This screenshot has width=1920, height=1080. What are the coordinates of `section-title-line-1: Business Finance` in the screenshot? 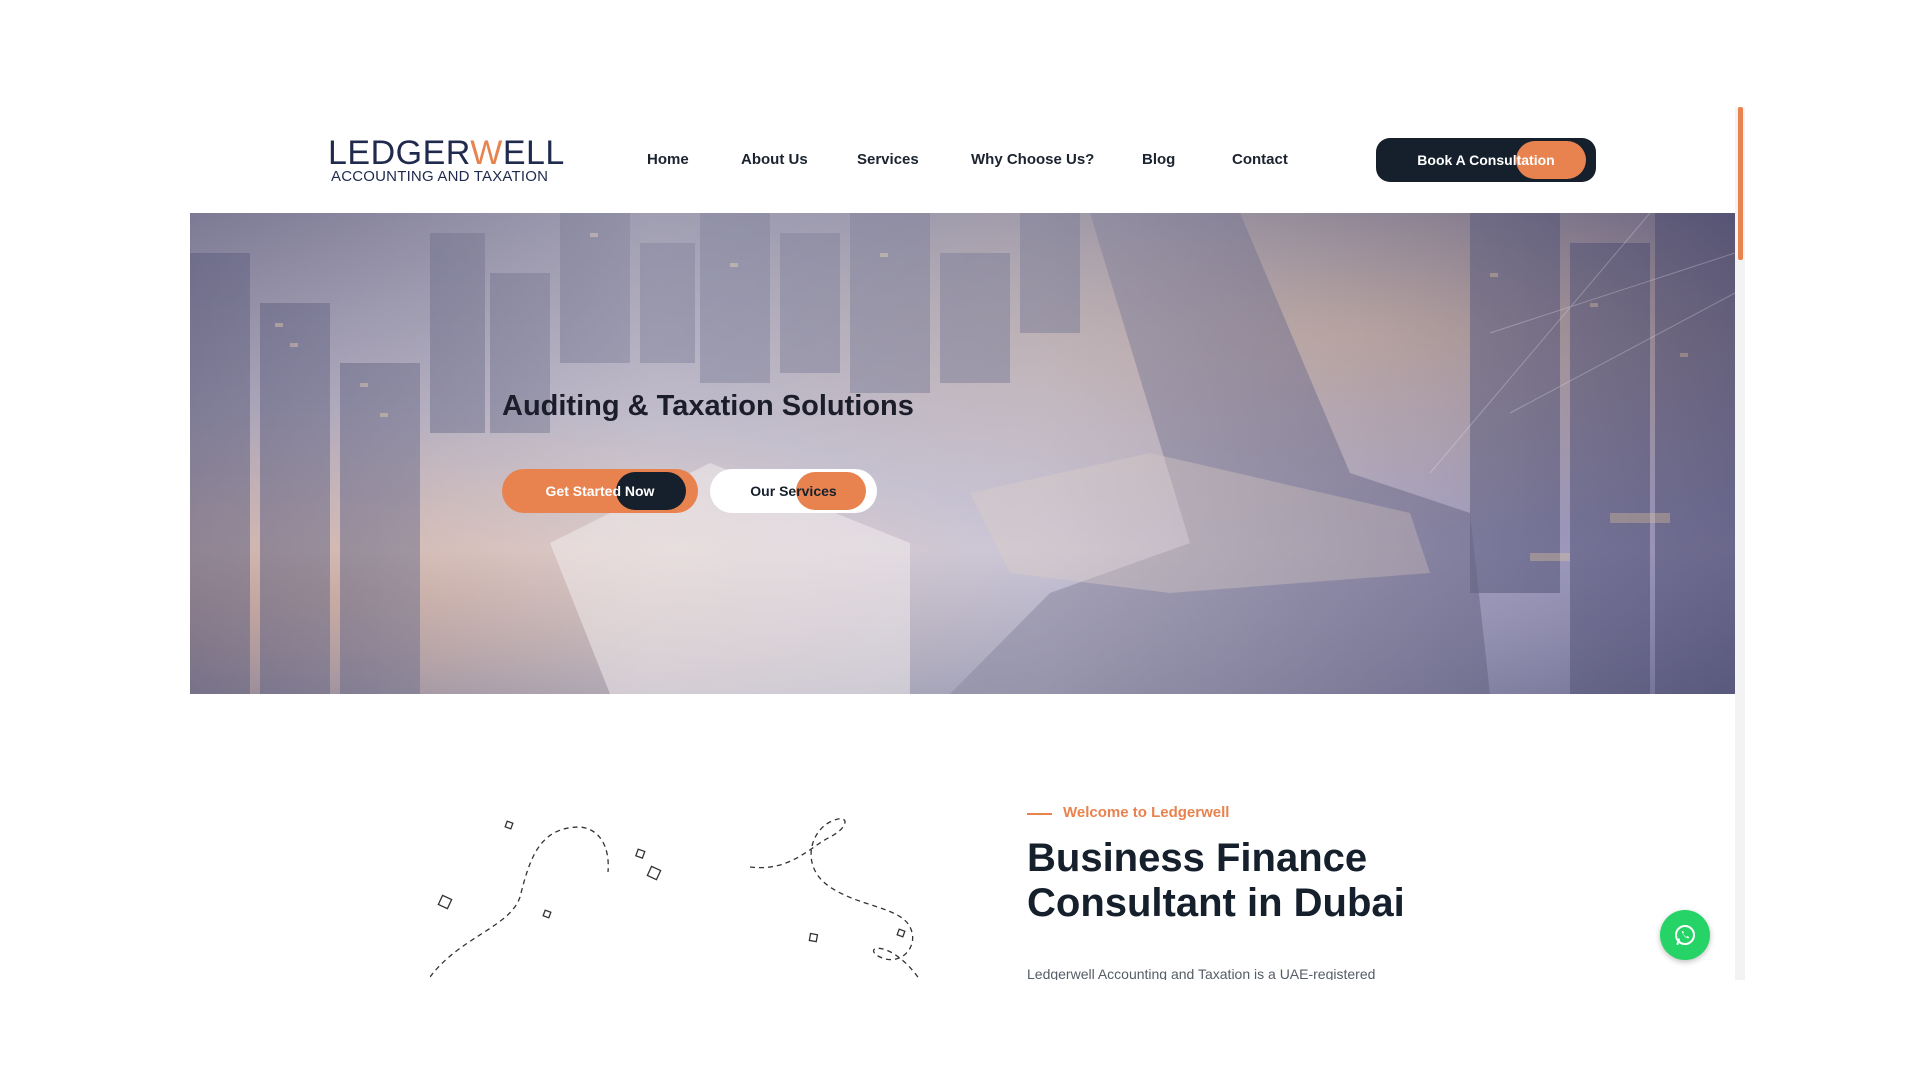 It's located at (1197, 858).